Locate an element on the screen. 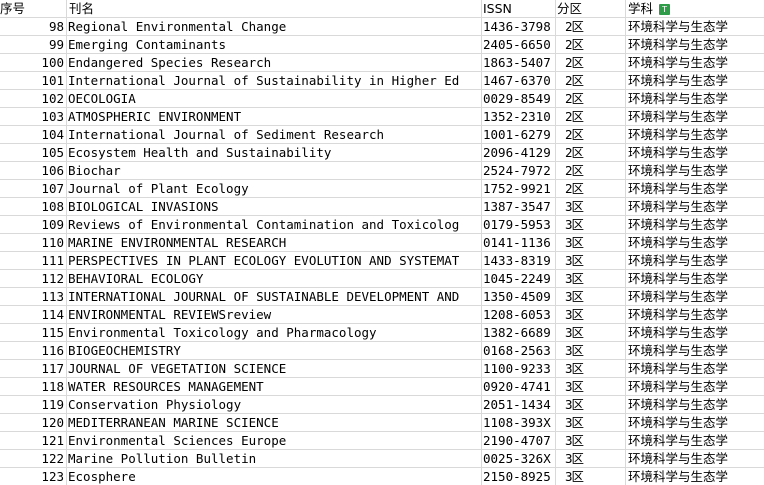 Image resolution: width=764 pixels, height=485 pixels. cell-num: 101 is located at coordinates (33, 80).